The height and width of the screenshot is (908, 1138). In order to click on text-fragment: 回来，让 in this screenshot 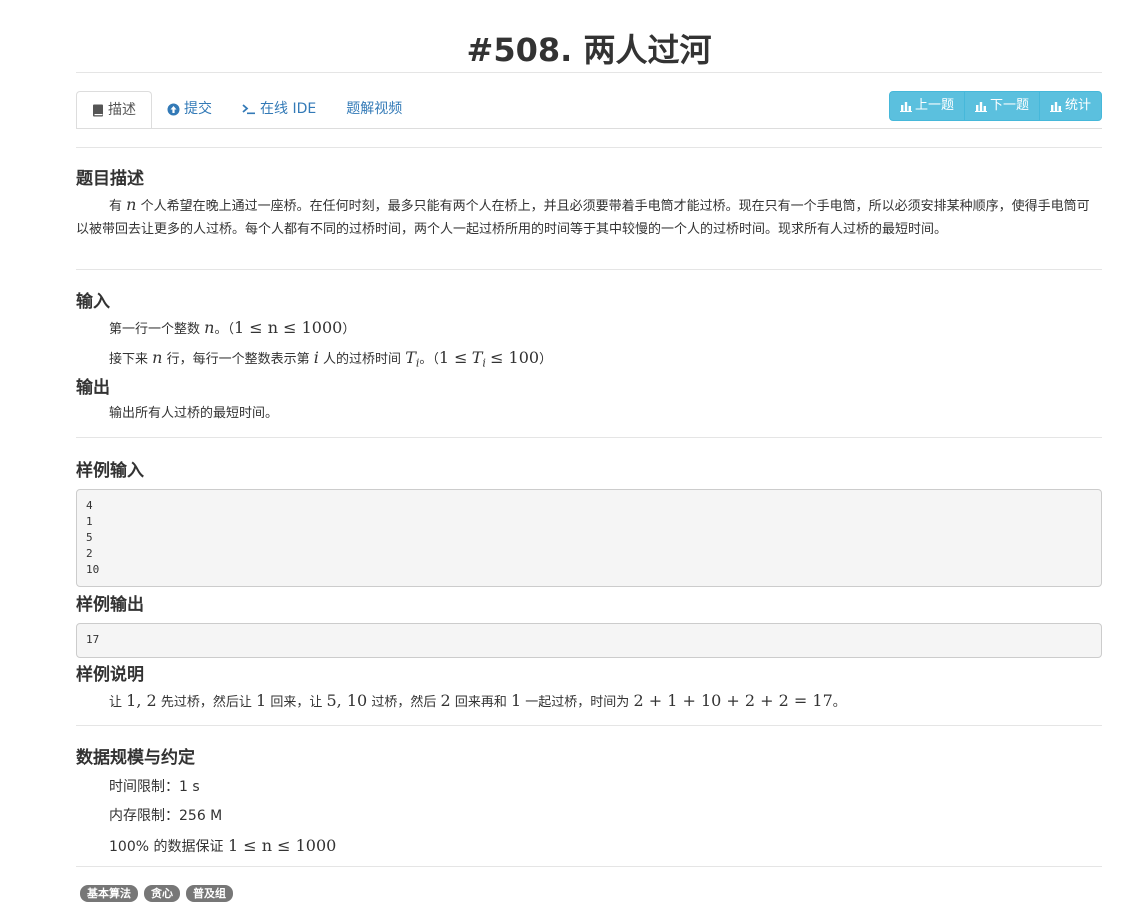, I will do `click(296, 702)`.